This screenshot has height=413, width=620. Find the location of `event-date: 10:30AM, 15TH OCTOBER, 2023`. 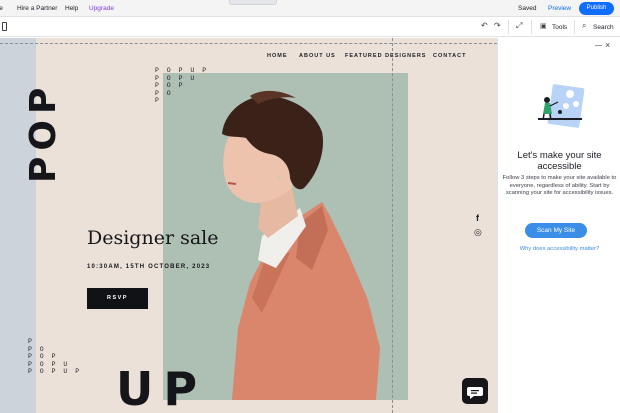

event-date: 10:30AM, 15TH OCTOBER, 2023 is located at coordinates (148, 267).